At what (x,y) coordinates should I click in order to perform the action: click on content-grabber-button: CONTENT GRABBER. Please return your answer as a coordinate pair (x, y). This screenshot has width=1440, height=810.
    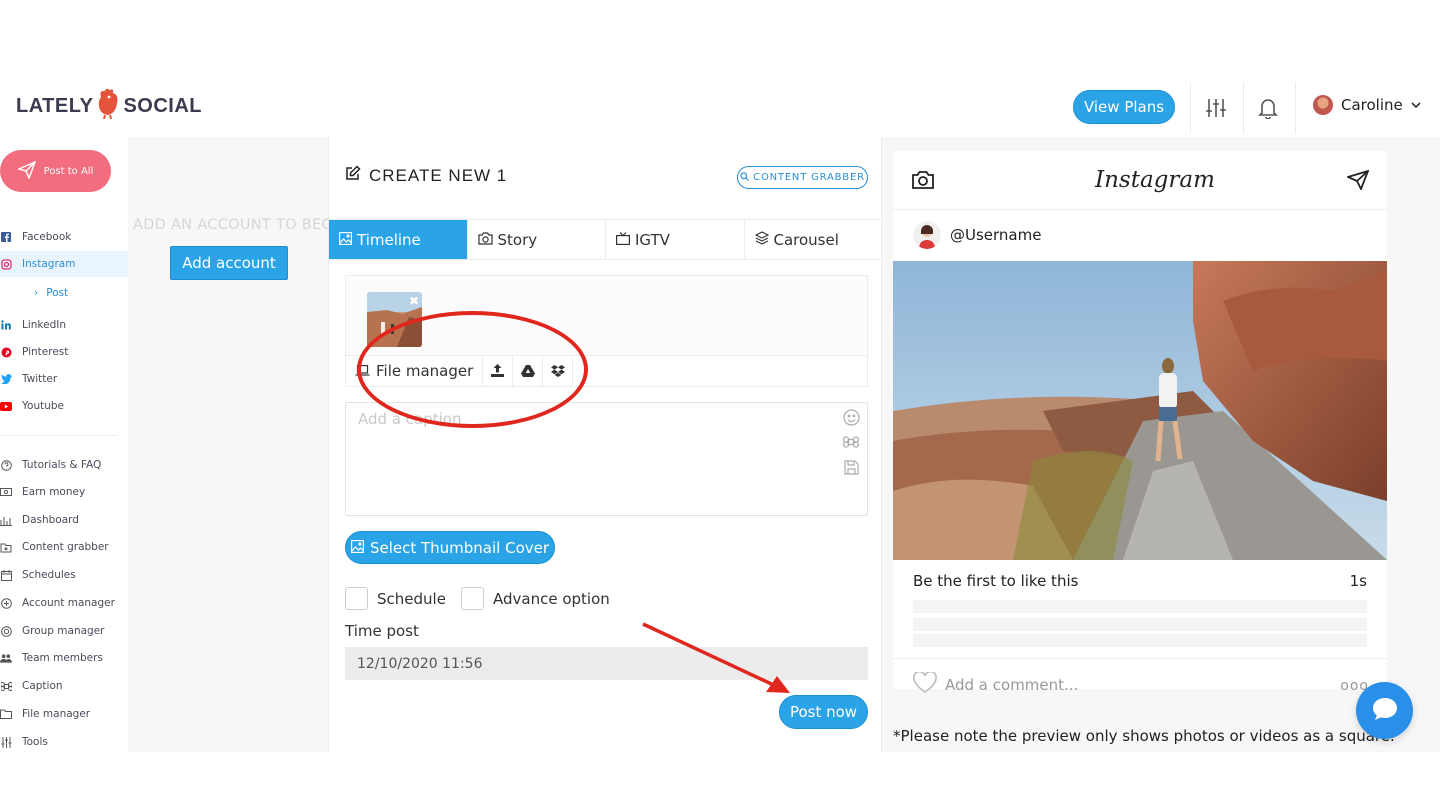
    Looking at the image, I should click on (802, 177).